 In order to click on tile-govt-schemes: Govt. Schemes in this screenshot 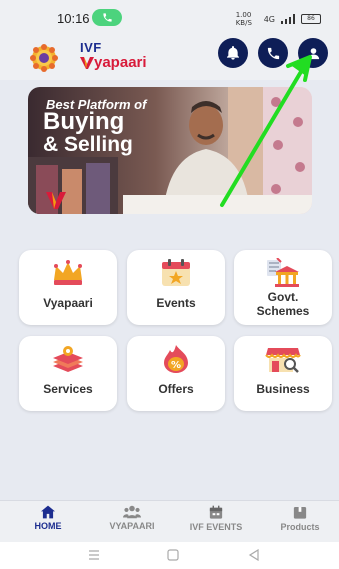, I will do `click(283, 287)`.